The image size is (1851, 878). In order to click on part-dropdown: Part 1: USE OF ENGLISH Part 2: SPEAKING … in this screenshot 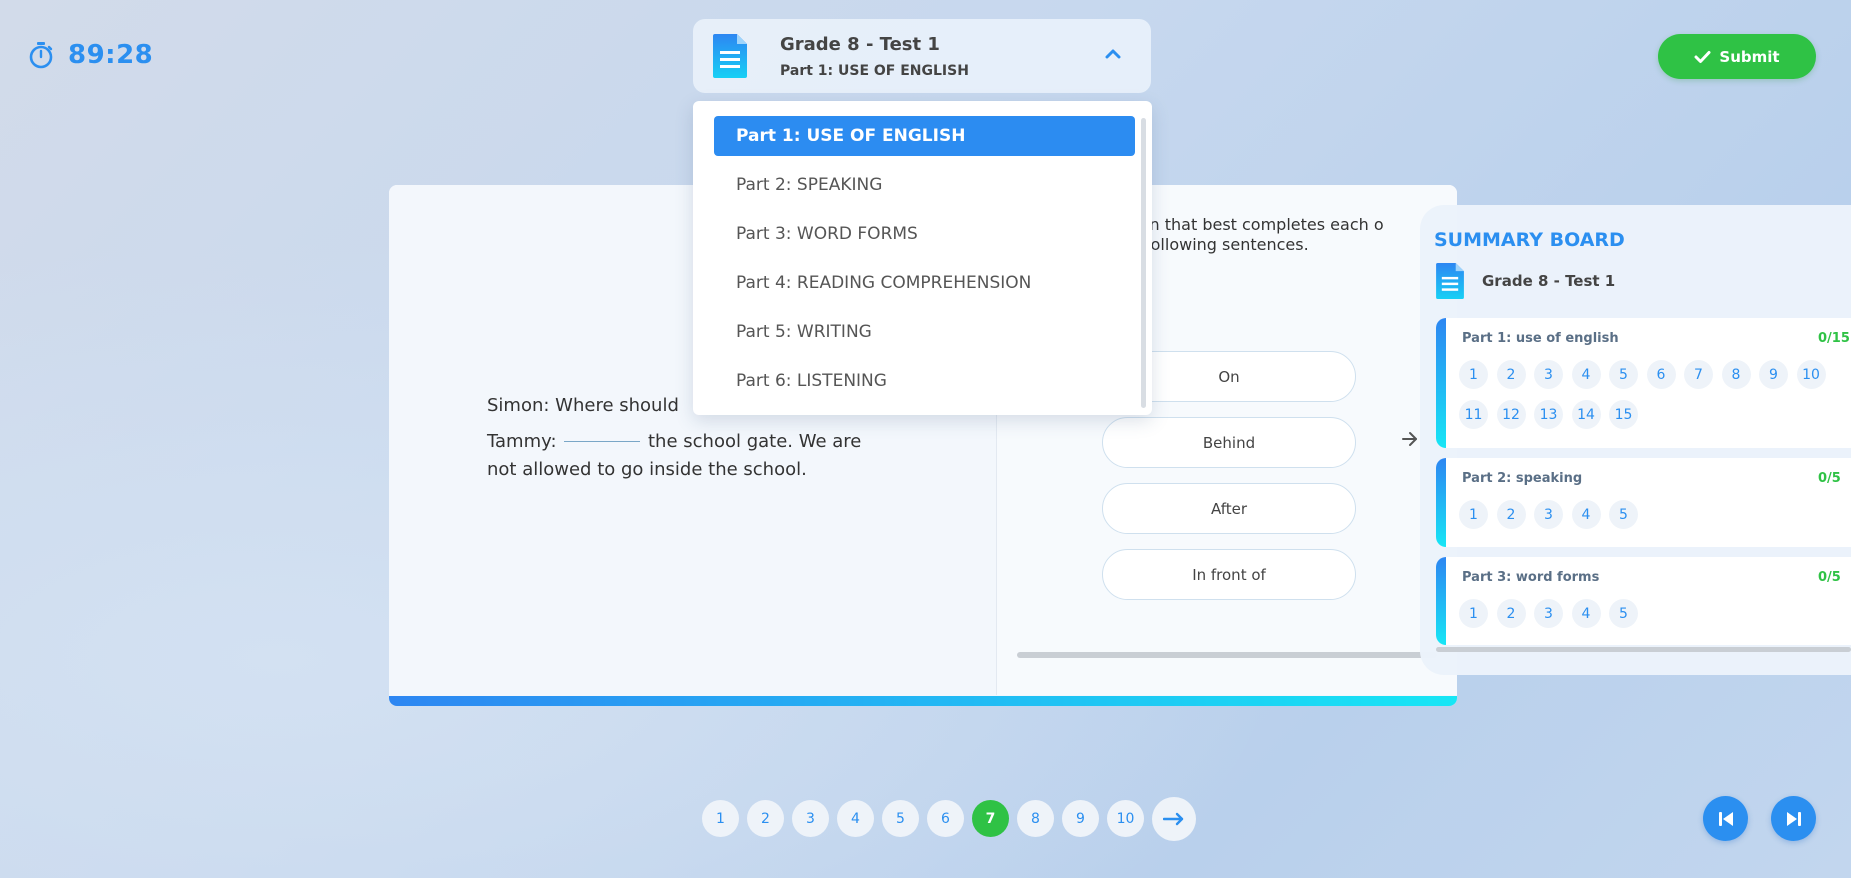, I will do `click(922, 258)`.